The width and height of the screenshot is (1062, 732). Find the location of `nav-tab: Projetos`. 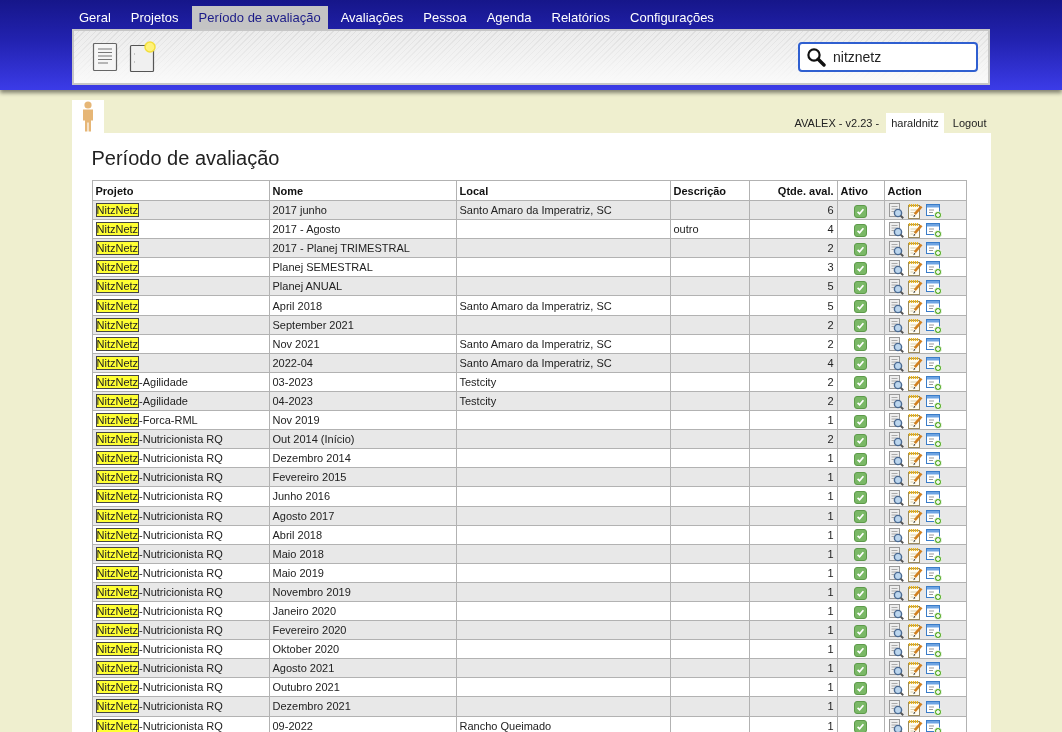

nav-tab: Projetos is located at coordinates (154, 17).